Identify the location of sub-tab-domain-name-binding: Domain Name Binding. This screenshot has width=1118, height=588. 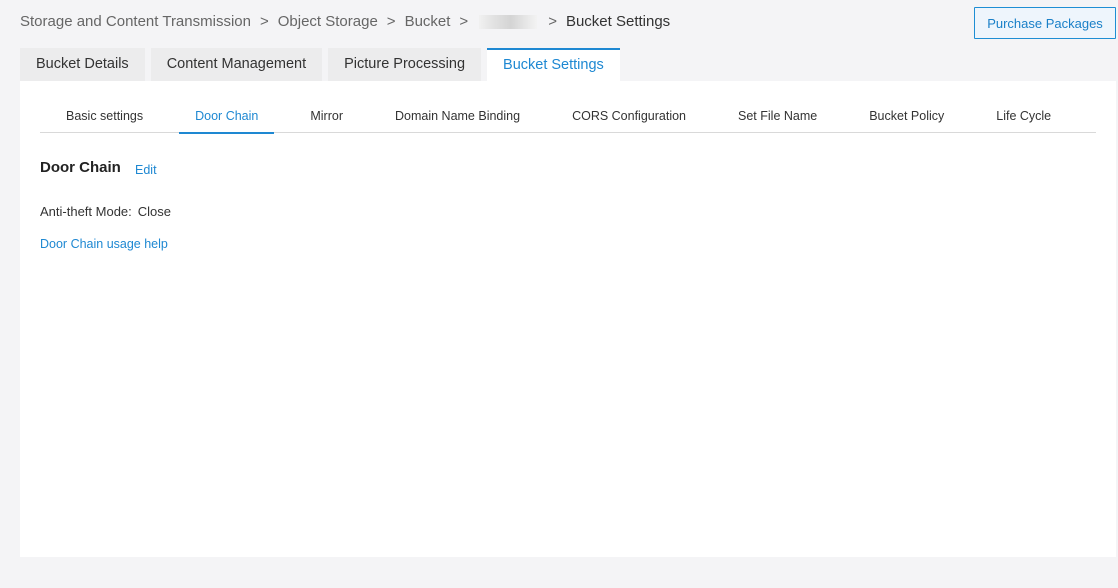
(457, 116).